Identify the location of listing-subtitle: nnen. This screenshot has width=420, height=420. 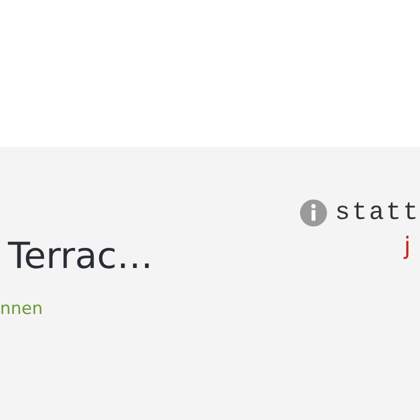
(22, 309).